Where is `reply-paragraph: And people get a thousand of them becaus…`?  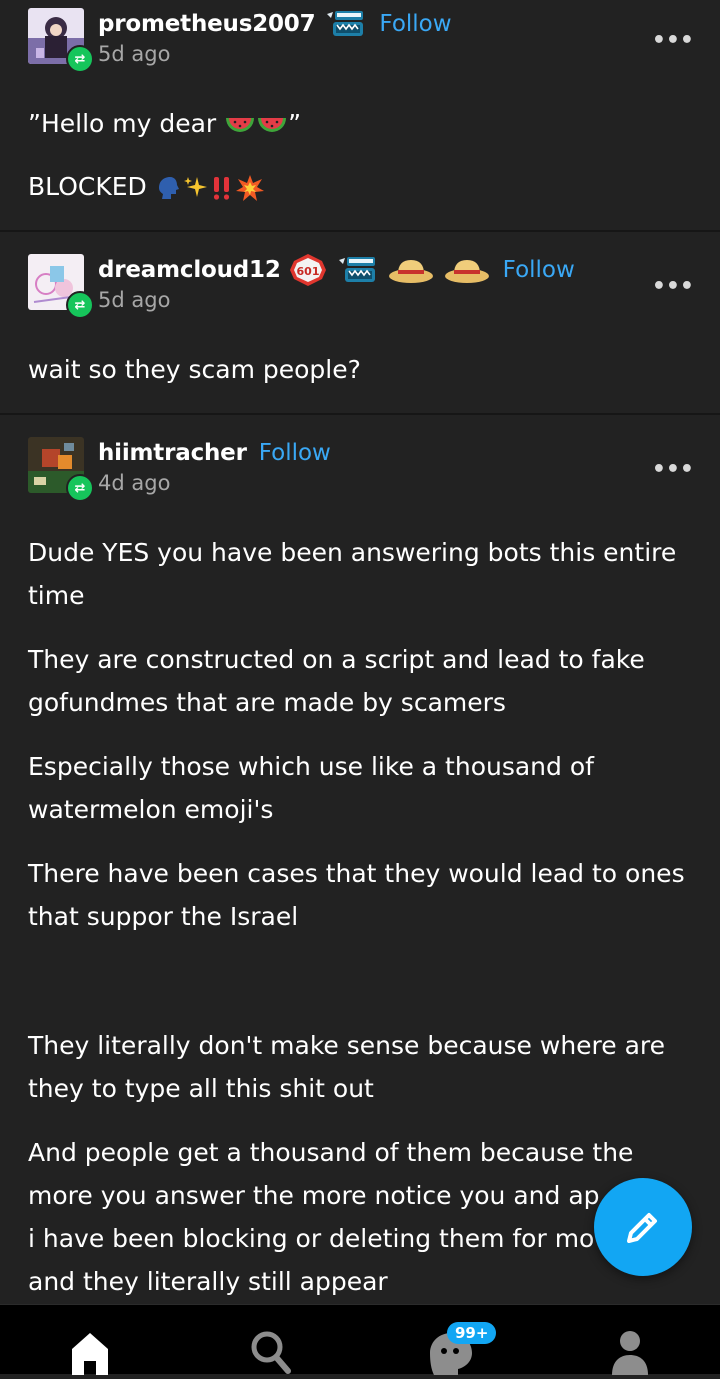
reply-paragraph: And people get a thousand of them becaus… is located at coordinates (331, 1174).